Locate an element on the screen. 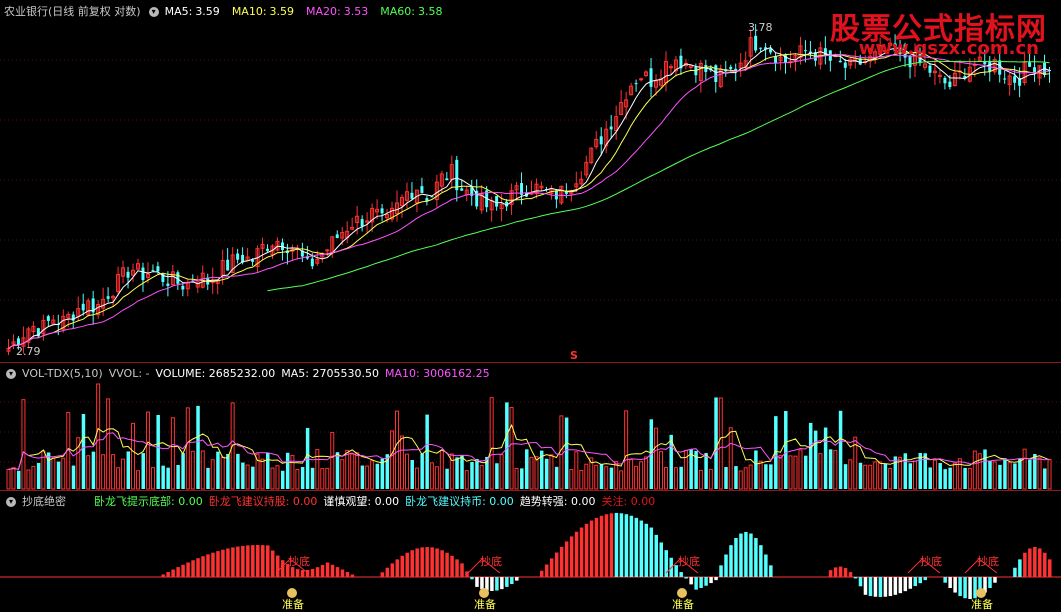 Image resolution: width=1061 pixels, height=612 pixels. vol-ma10-line is located at coordinates (529, 451).